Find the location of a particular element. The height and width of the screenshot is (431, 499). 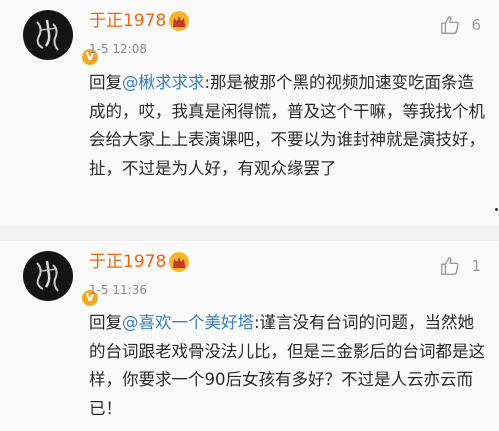

like-button: 1 is located at coordinates (460, 266).